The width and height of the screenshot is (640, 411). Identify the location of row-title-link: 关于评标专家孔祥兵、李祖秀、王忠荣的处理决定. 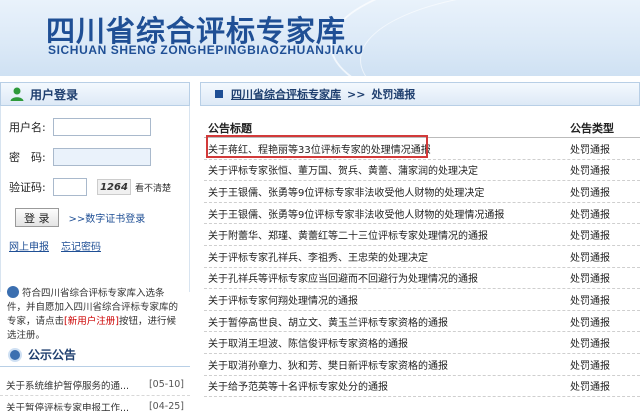
(387, 256).